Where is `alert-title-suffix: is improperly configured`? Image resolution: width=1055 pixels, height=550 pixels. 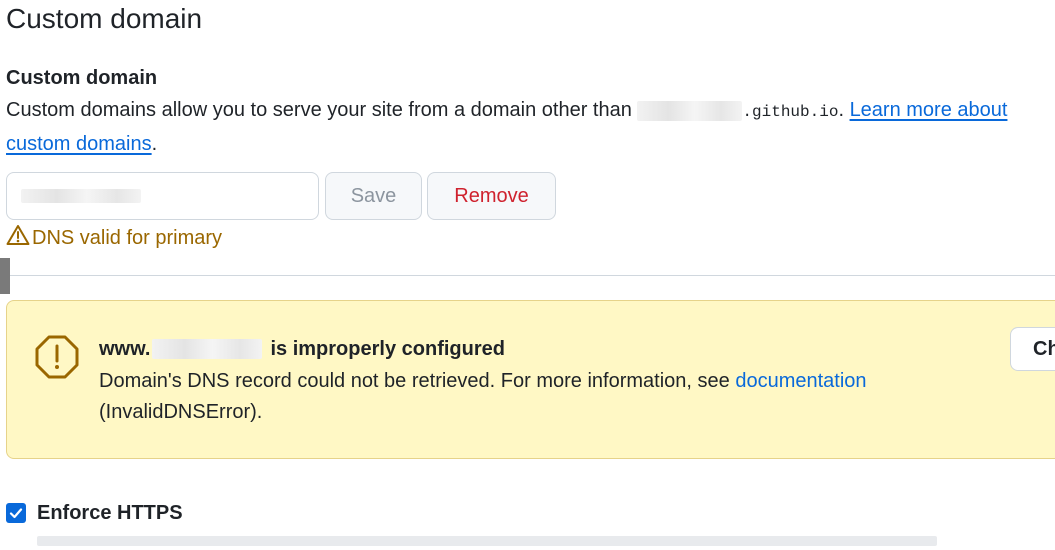
alert-title-suffix: is improperly configured is located at coordinates (387, 349).